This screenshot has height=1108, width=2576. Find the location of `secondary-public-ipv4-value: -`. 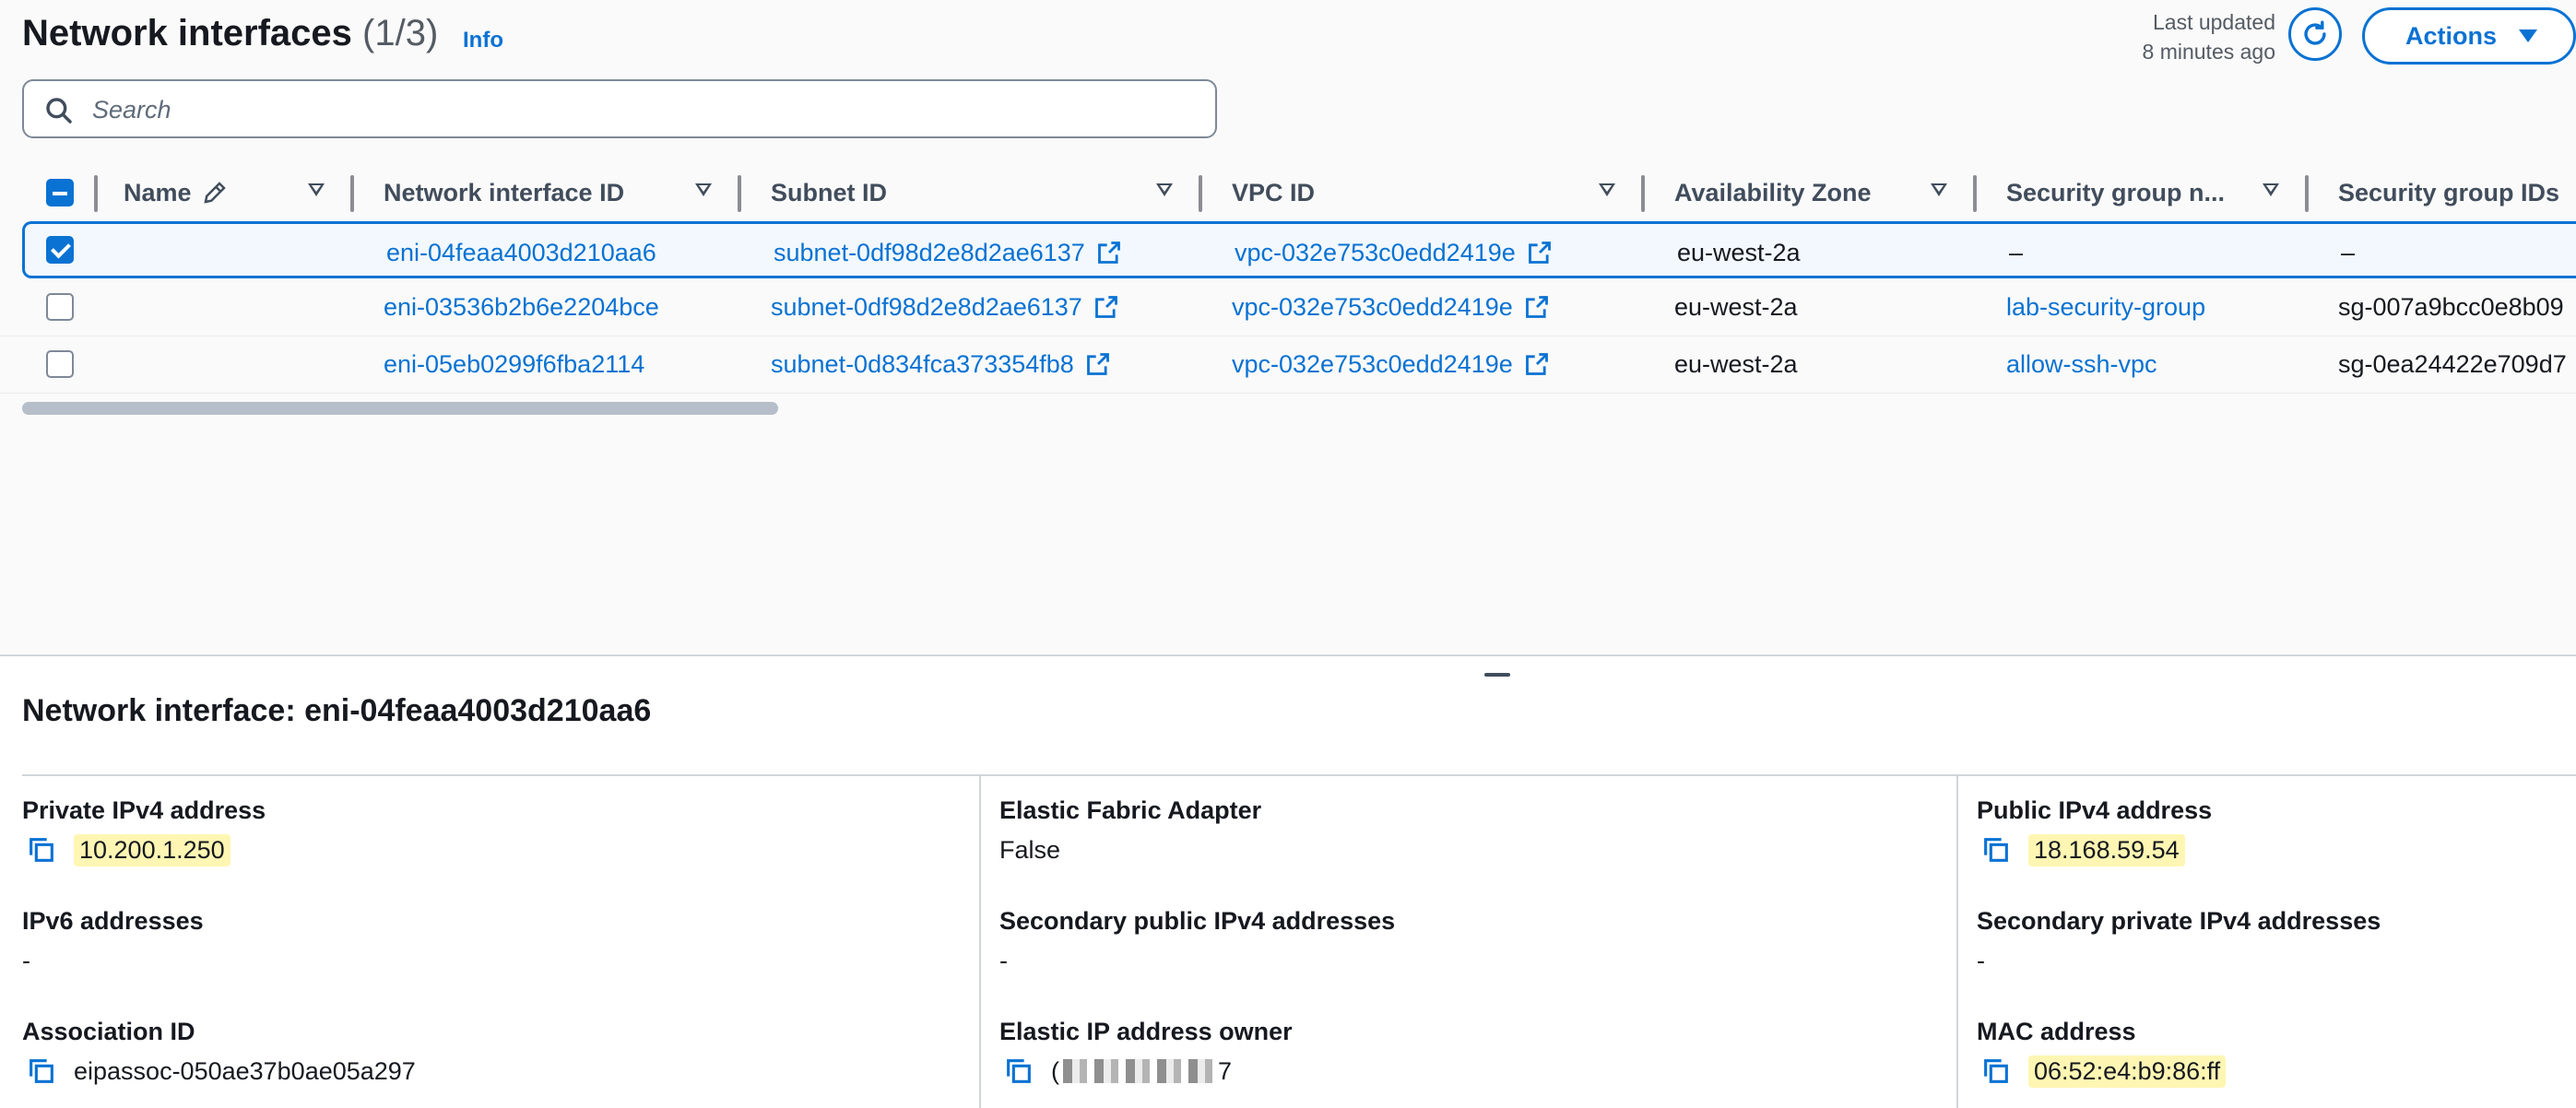

secondary-public-ipv4-value: - is located at coordinates (1003, 960).